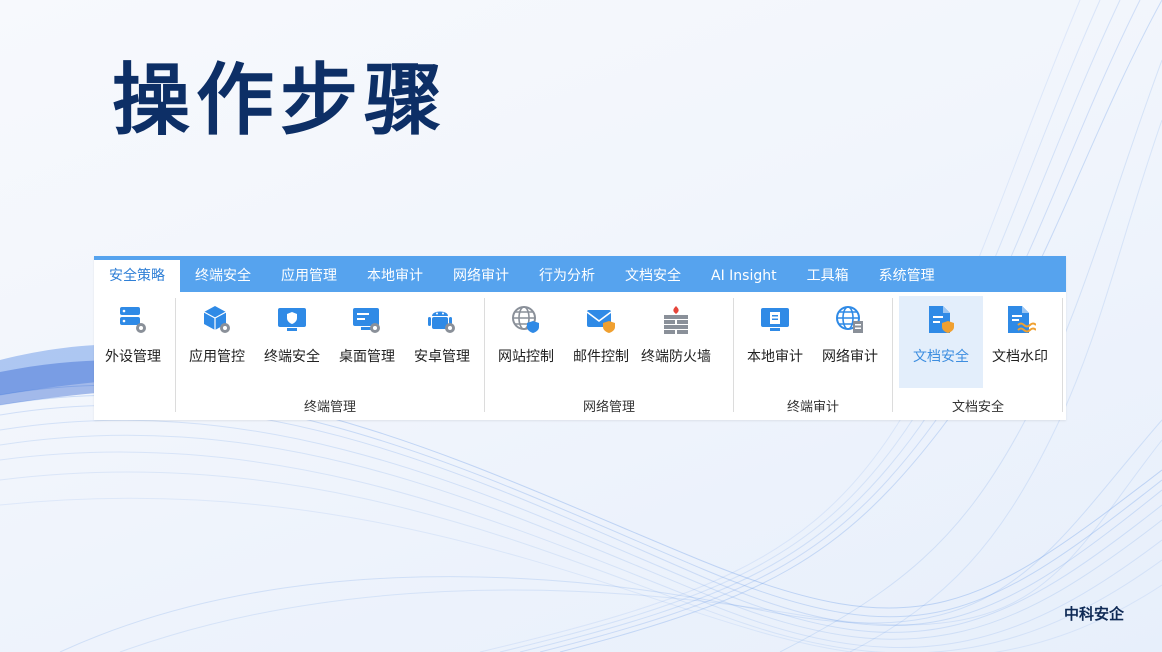 The image size is (1162, 652). What do you see at coordinates (526, 357) in the screenshot?
I see `button-label: 网站控制` at bounding box center [526, 357].